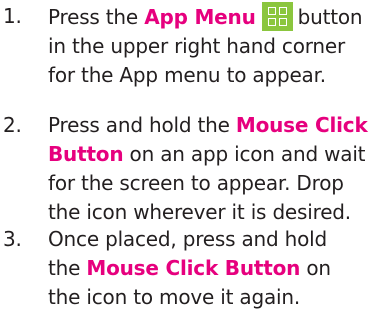  Describe the element at coordinates (196, 183) in the screenshot. I see `step-line: for the screen to appear. Drop` at that location.